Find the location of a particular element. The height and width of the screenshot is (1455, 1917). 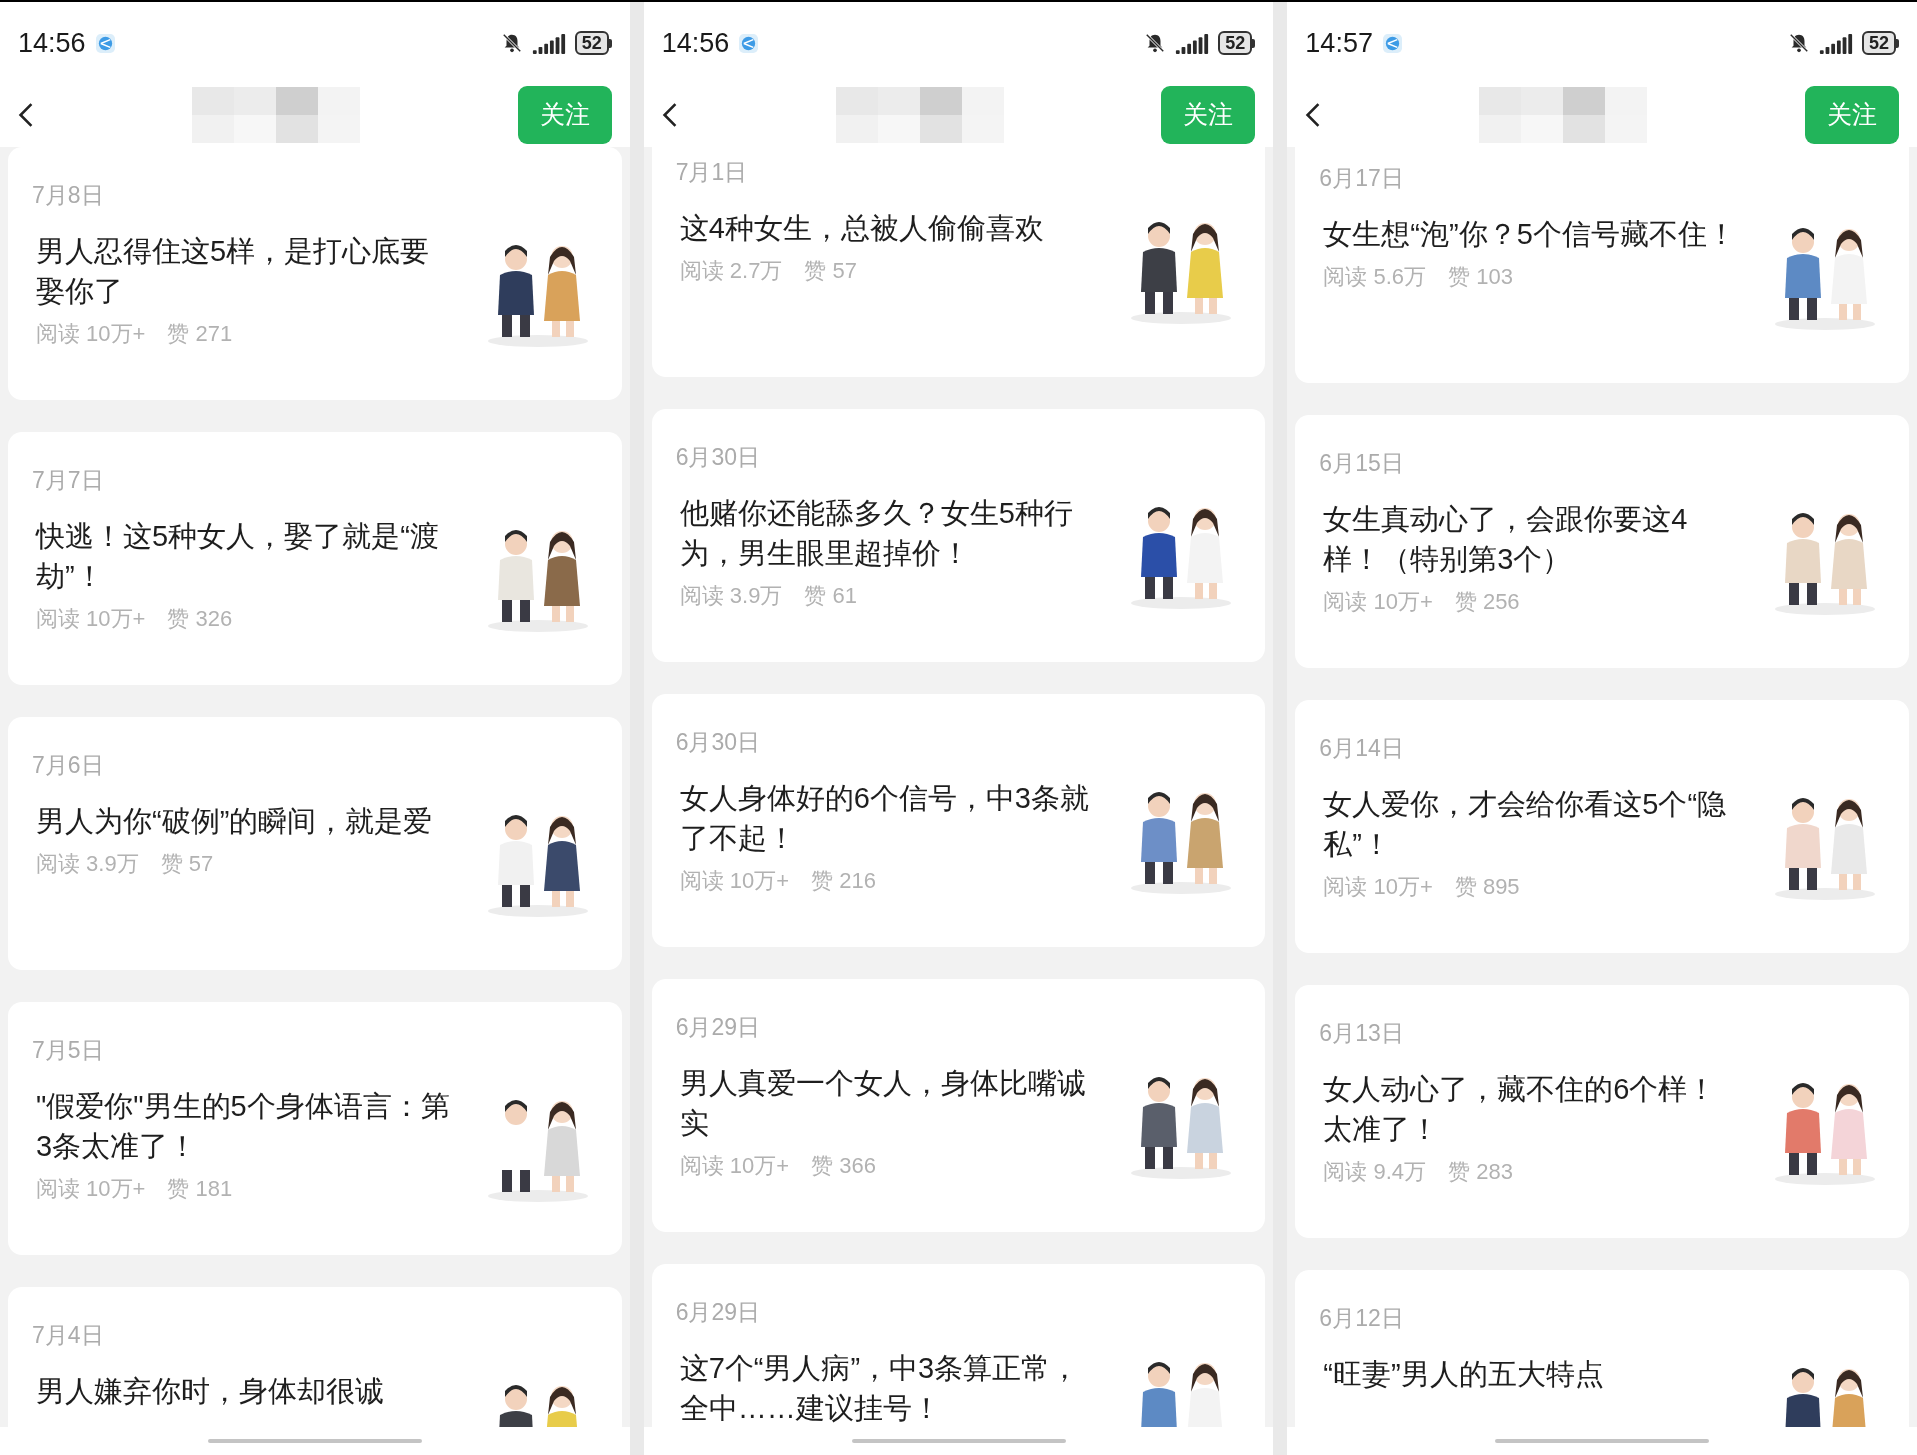

article-title: 男人为你“破例”的瞬间，就是爱 is located at coordinates (235, 821).